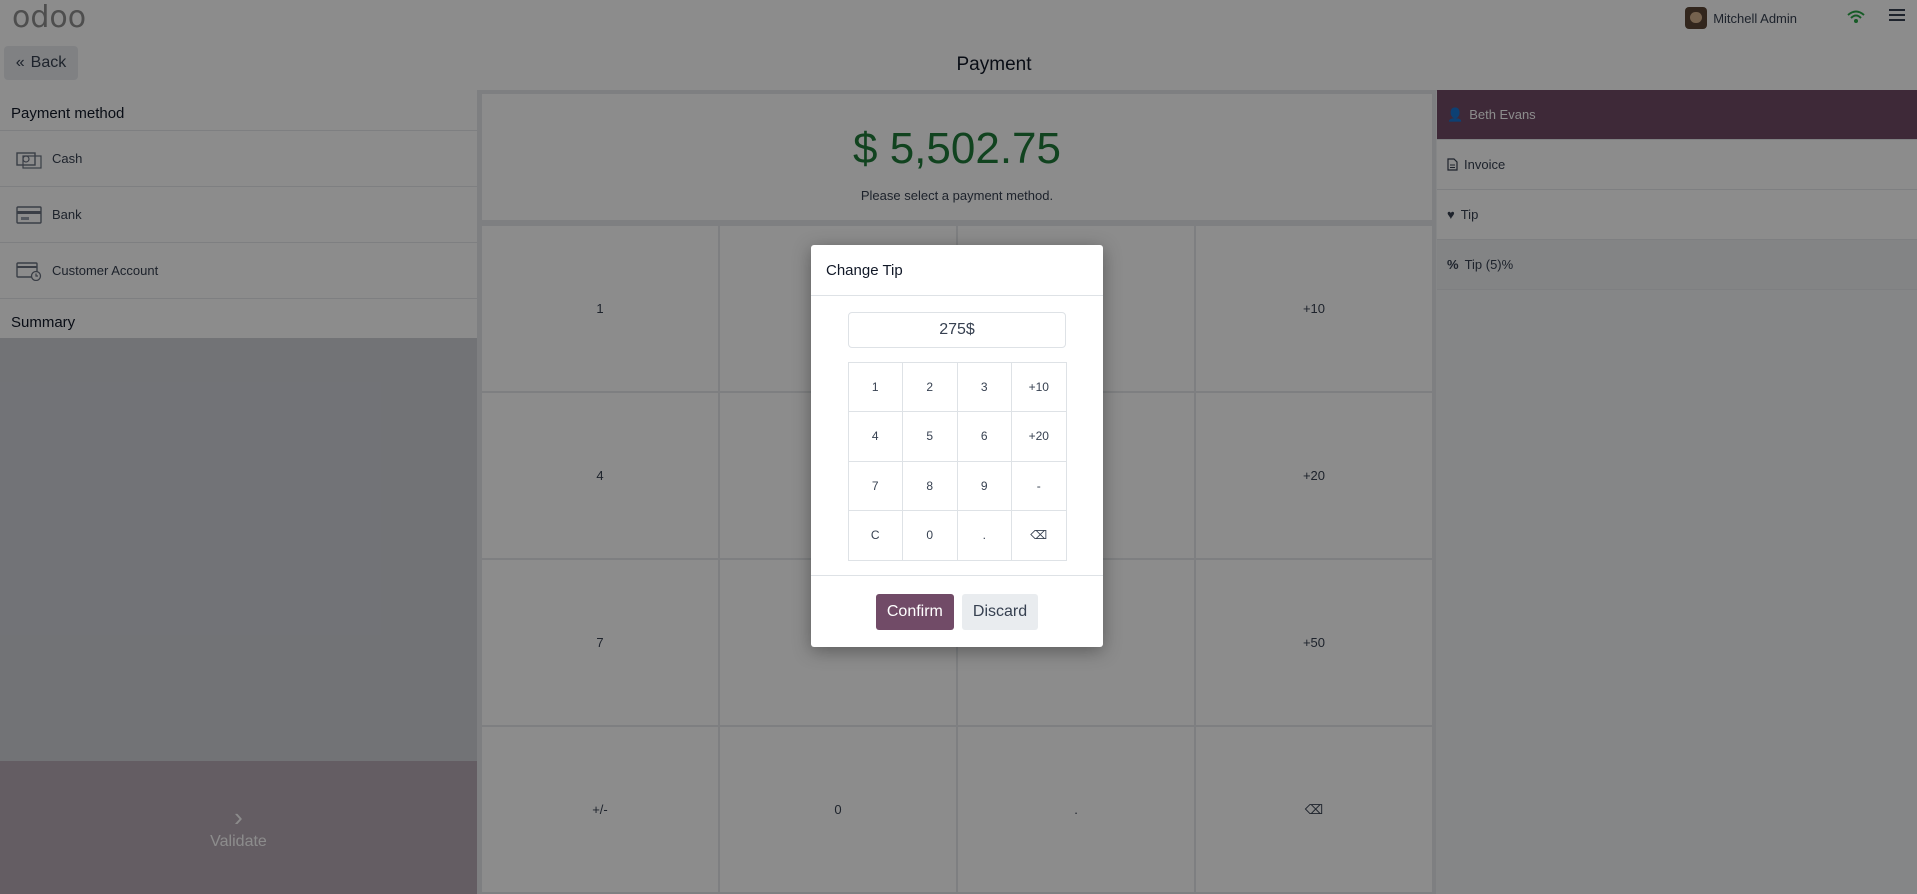 The width and height of the screenshot is (1917, 894). What do you see at coordinates (957, 330) in the screenshot?
I see `tip-amount-input: 275$` at bounding box center [957, 330].